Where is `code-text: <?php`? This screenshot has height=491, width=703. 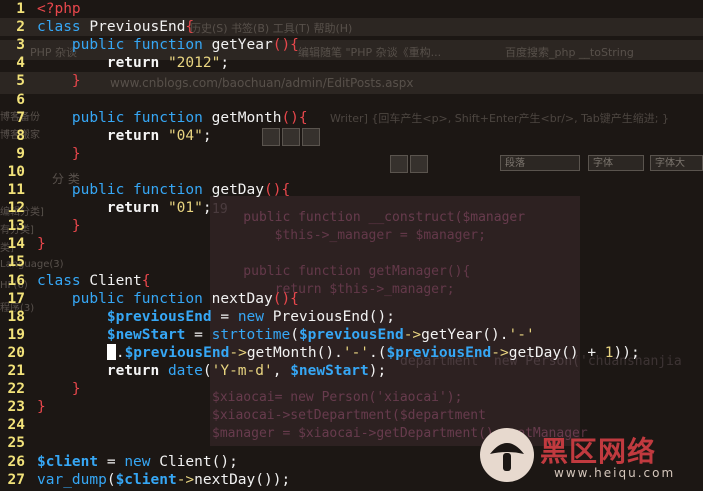 code-text: <?php is located at coordinates (59, 9).